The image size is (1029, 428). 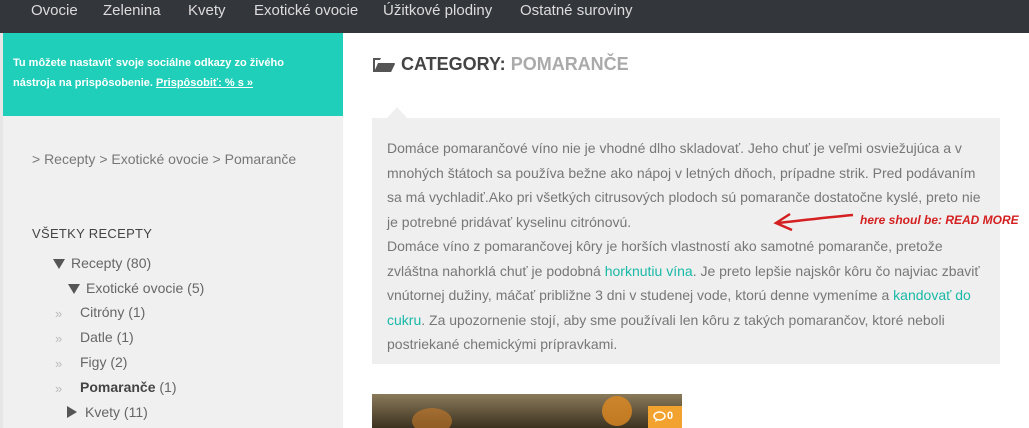 I want to click on tree-item-pomarance: Pomaranče (1), so click(x=128, y=387).